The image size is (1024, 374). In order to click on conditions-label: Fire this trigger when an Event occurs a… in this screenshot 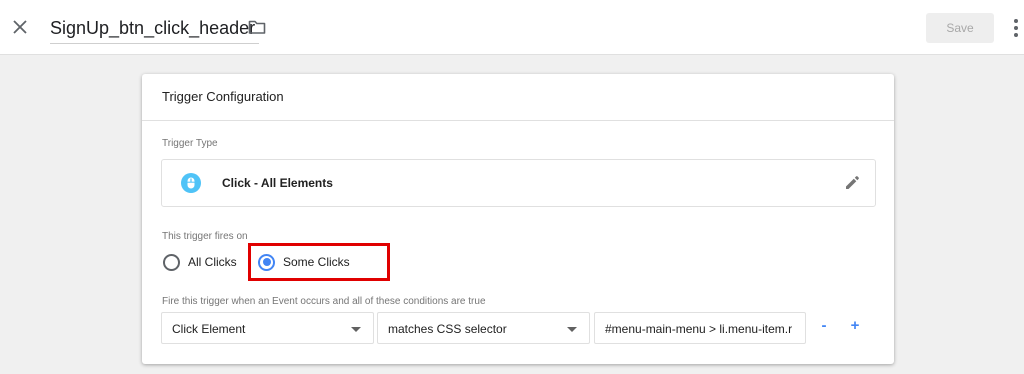, I will do `click(324, 301)`.